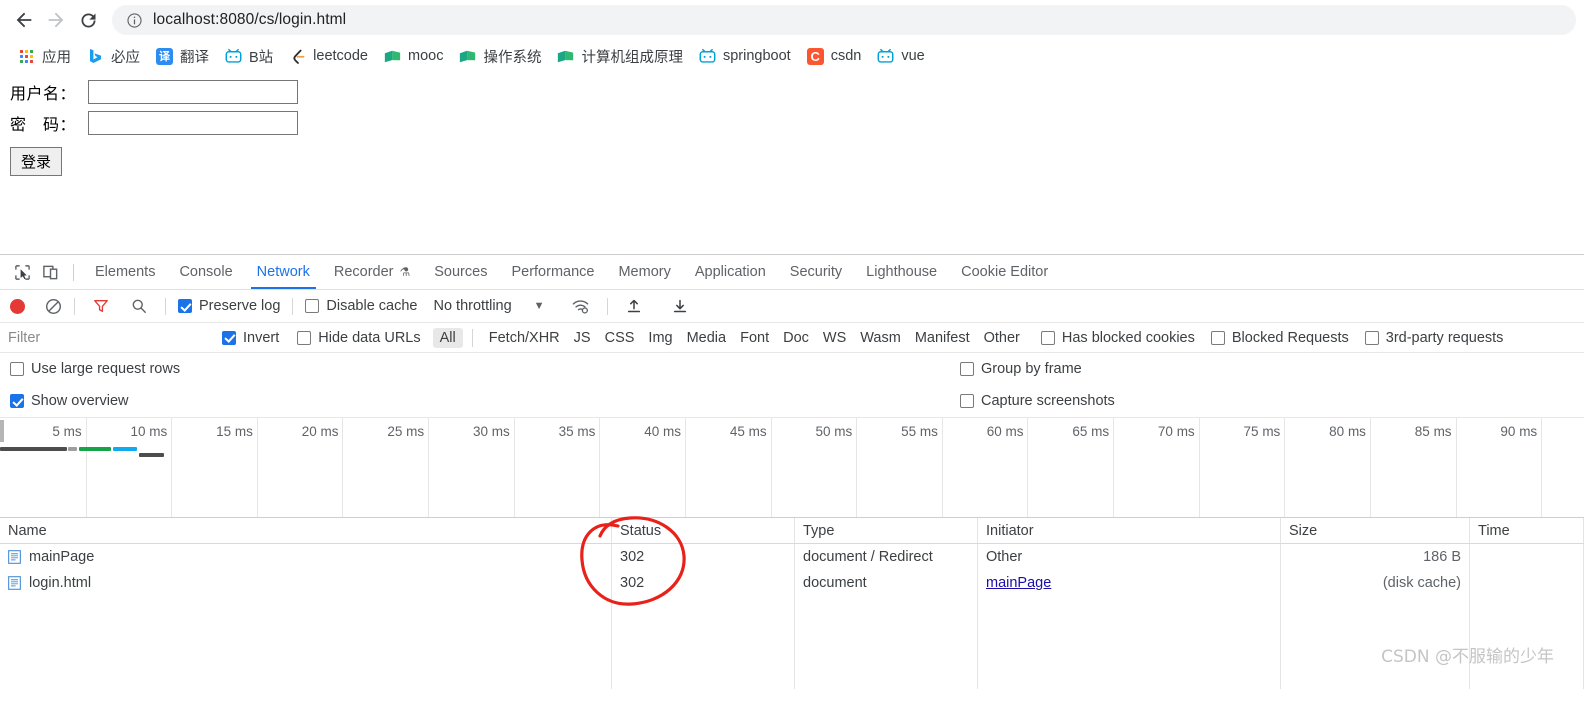 The height and width of the screenshot is (702, 1584). I want to click on tab-application: Application, so click(730, 272).